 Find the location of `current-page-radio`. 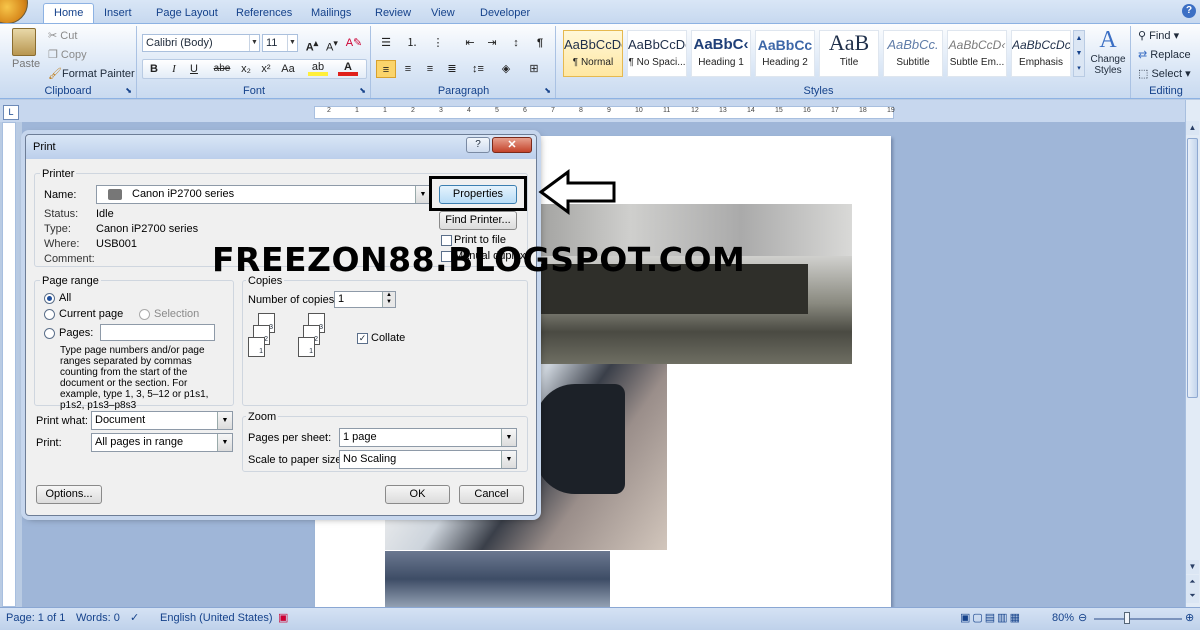

current-page-radio is located at coordinates (49, 314).